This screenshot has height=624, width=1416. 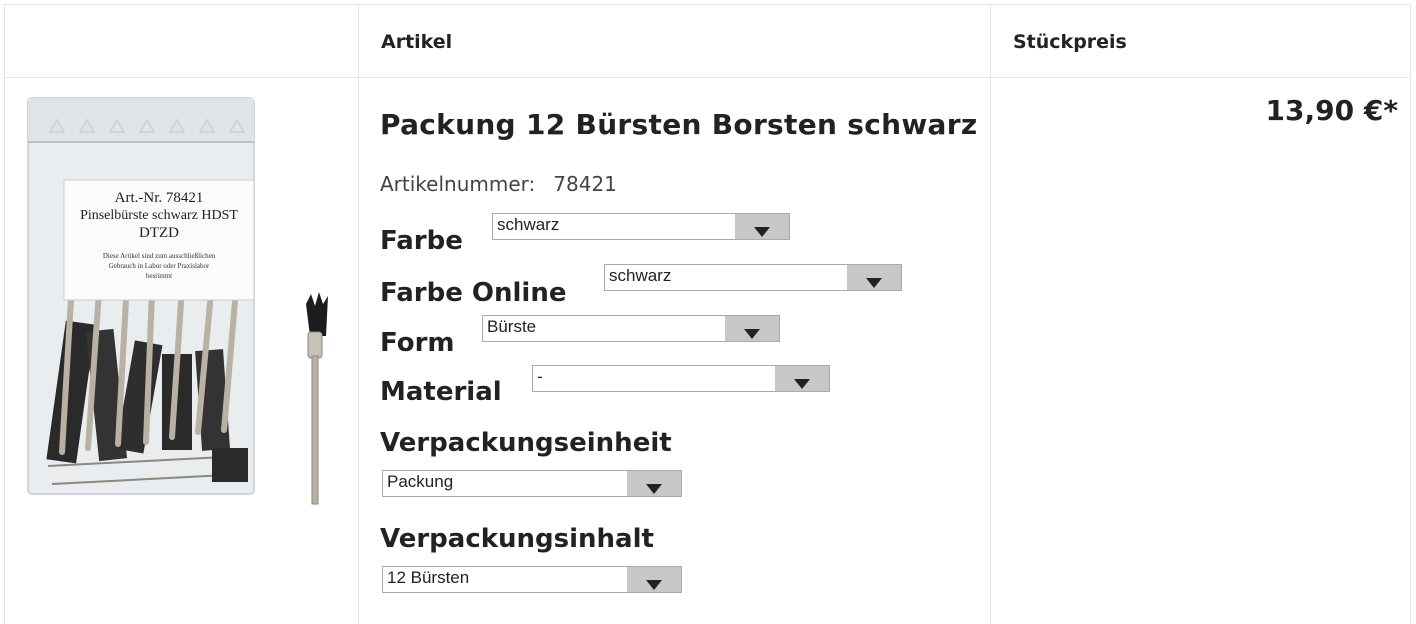 I want to click on verpackungsinhalt-select-value: 12 Bürsten, so click(x=428, y=577).